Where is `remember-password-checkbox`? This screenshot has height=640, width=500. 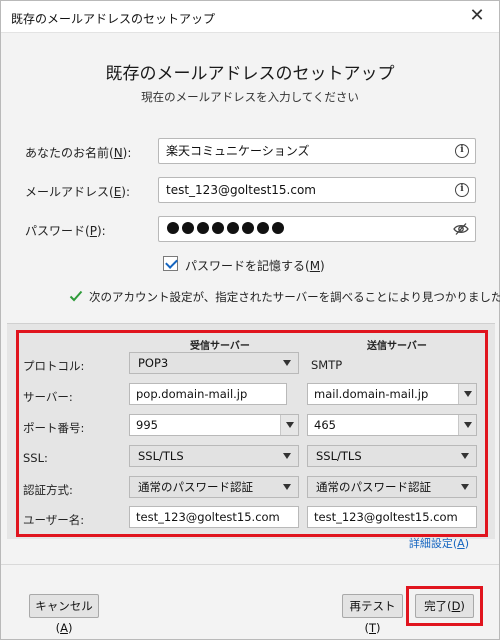 remember-password-checkbox is located at coordinates (170, 263).